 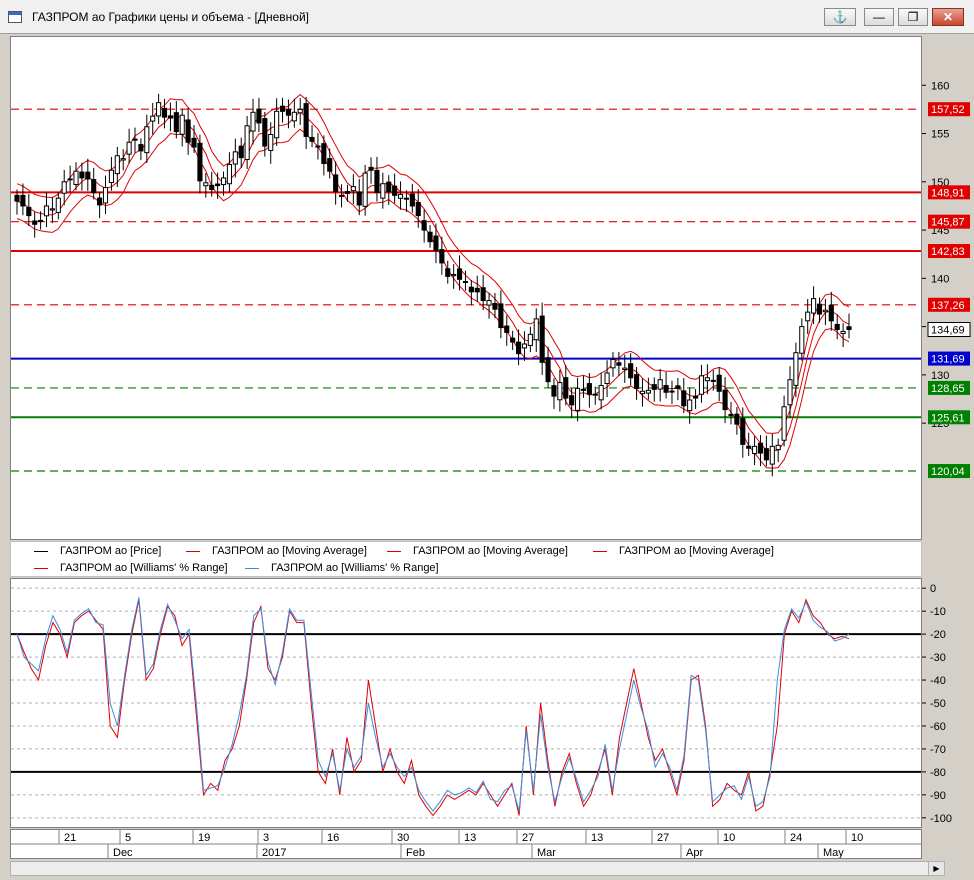 What do you see at coordinates (840, 17) in the screenshot?
I see `anchor-button: ⚓` at bounding box center [840, 17].